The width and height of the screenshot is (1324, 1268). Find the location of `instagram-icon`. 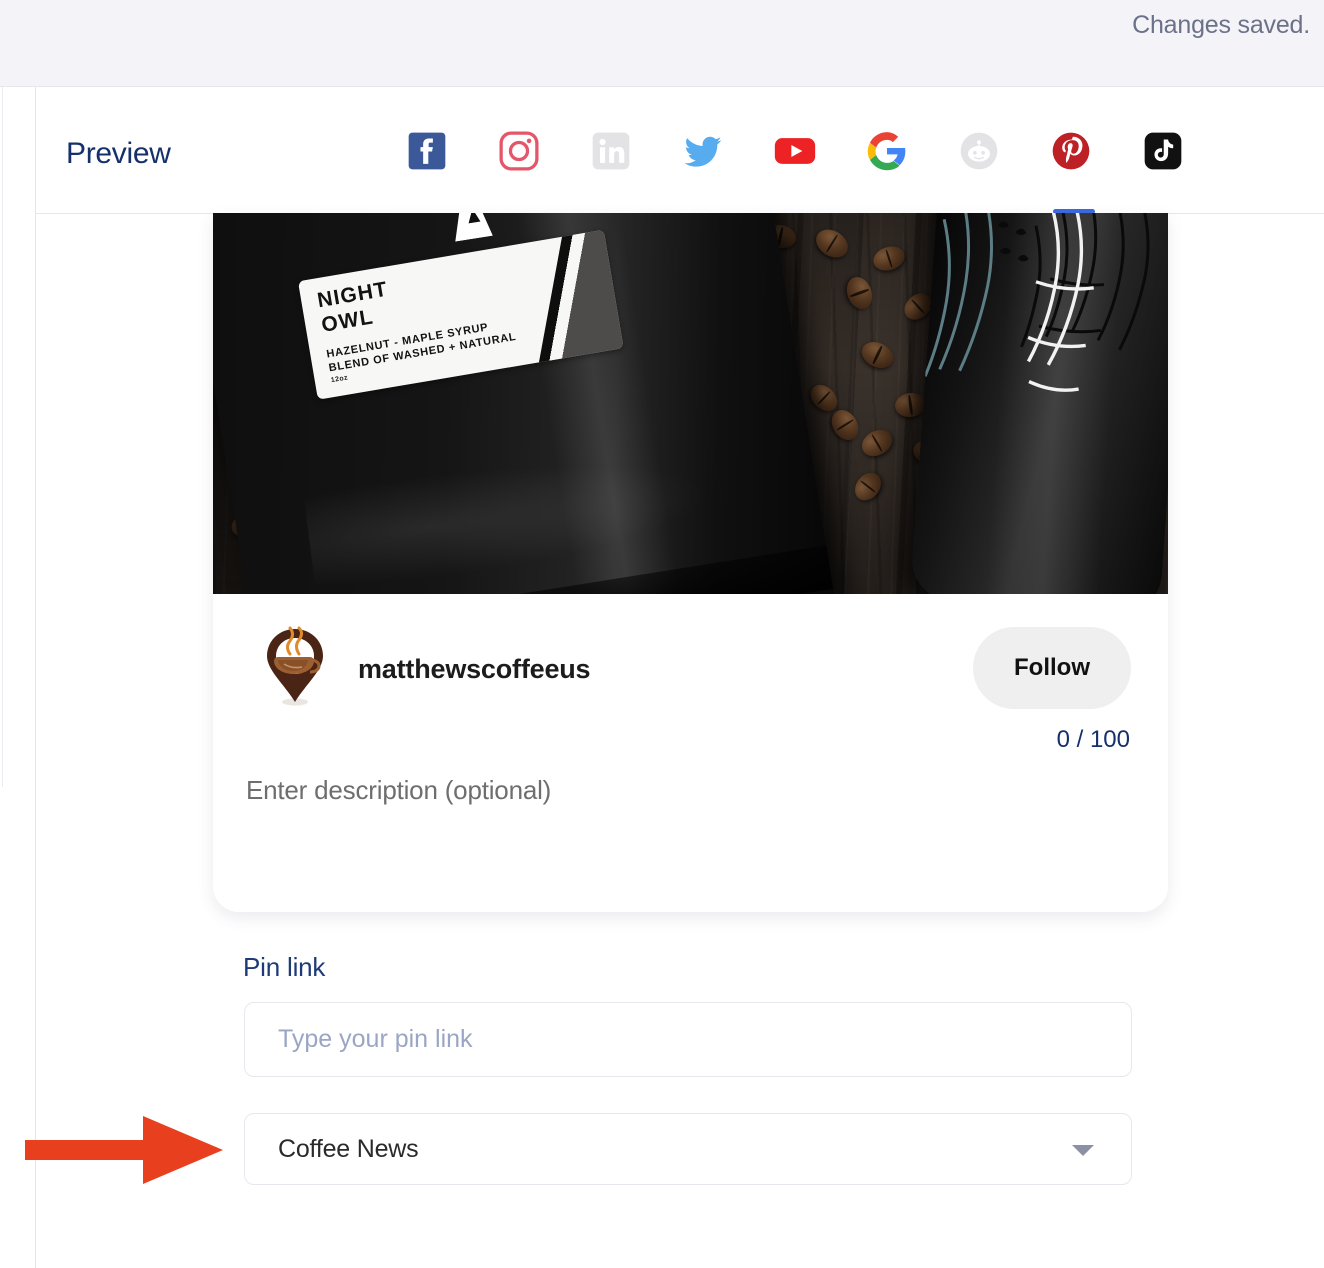

instagram-icon is located at coordinates (519, 150).